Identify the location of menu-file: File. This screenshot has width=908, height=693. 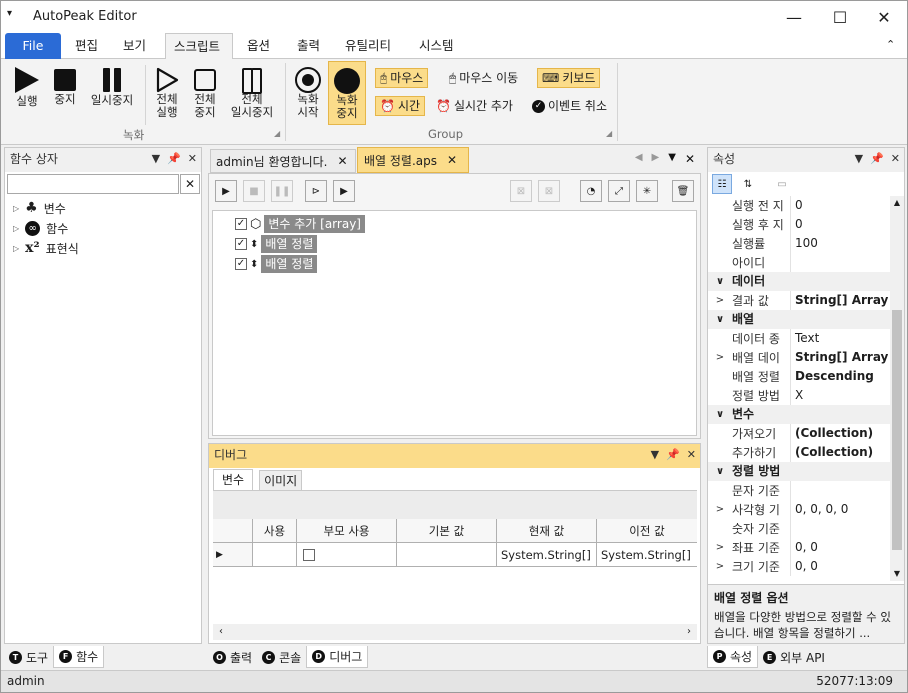
(33, 46).